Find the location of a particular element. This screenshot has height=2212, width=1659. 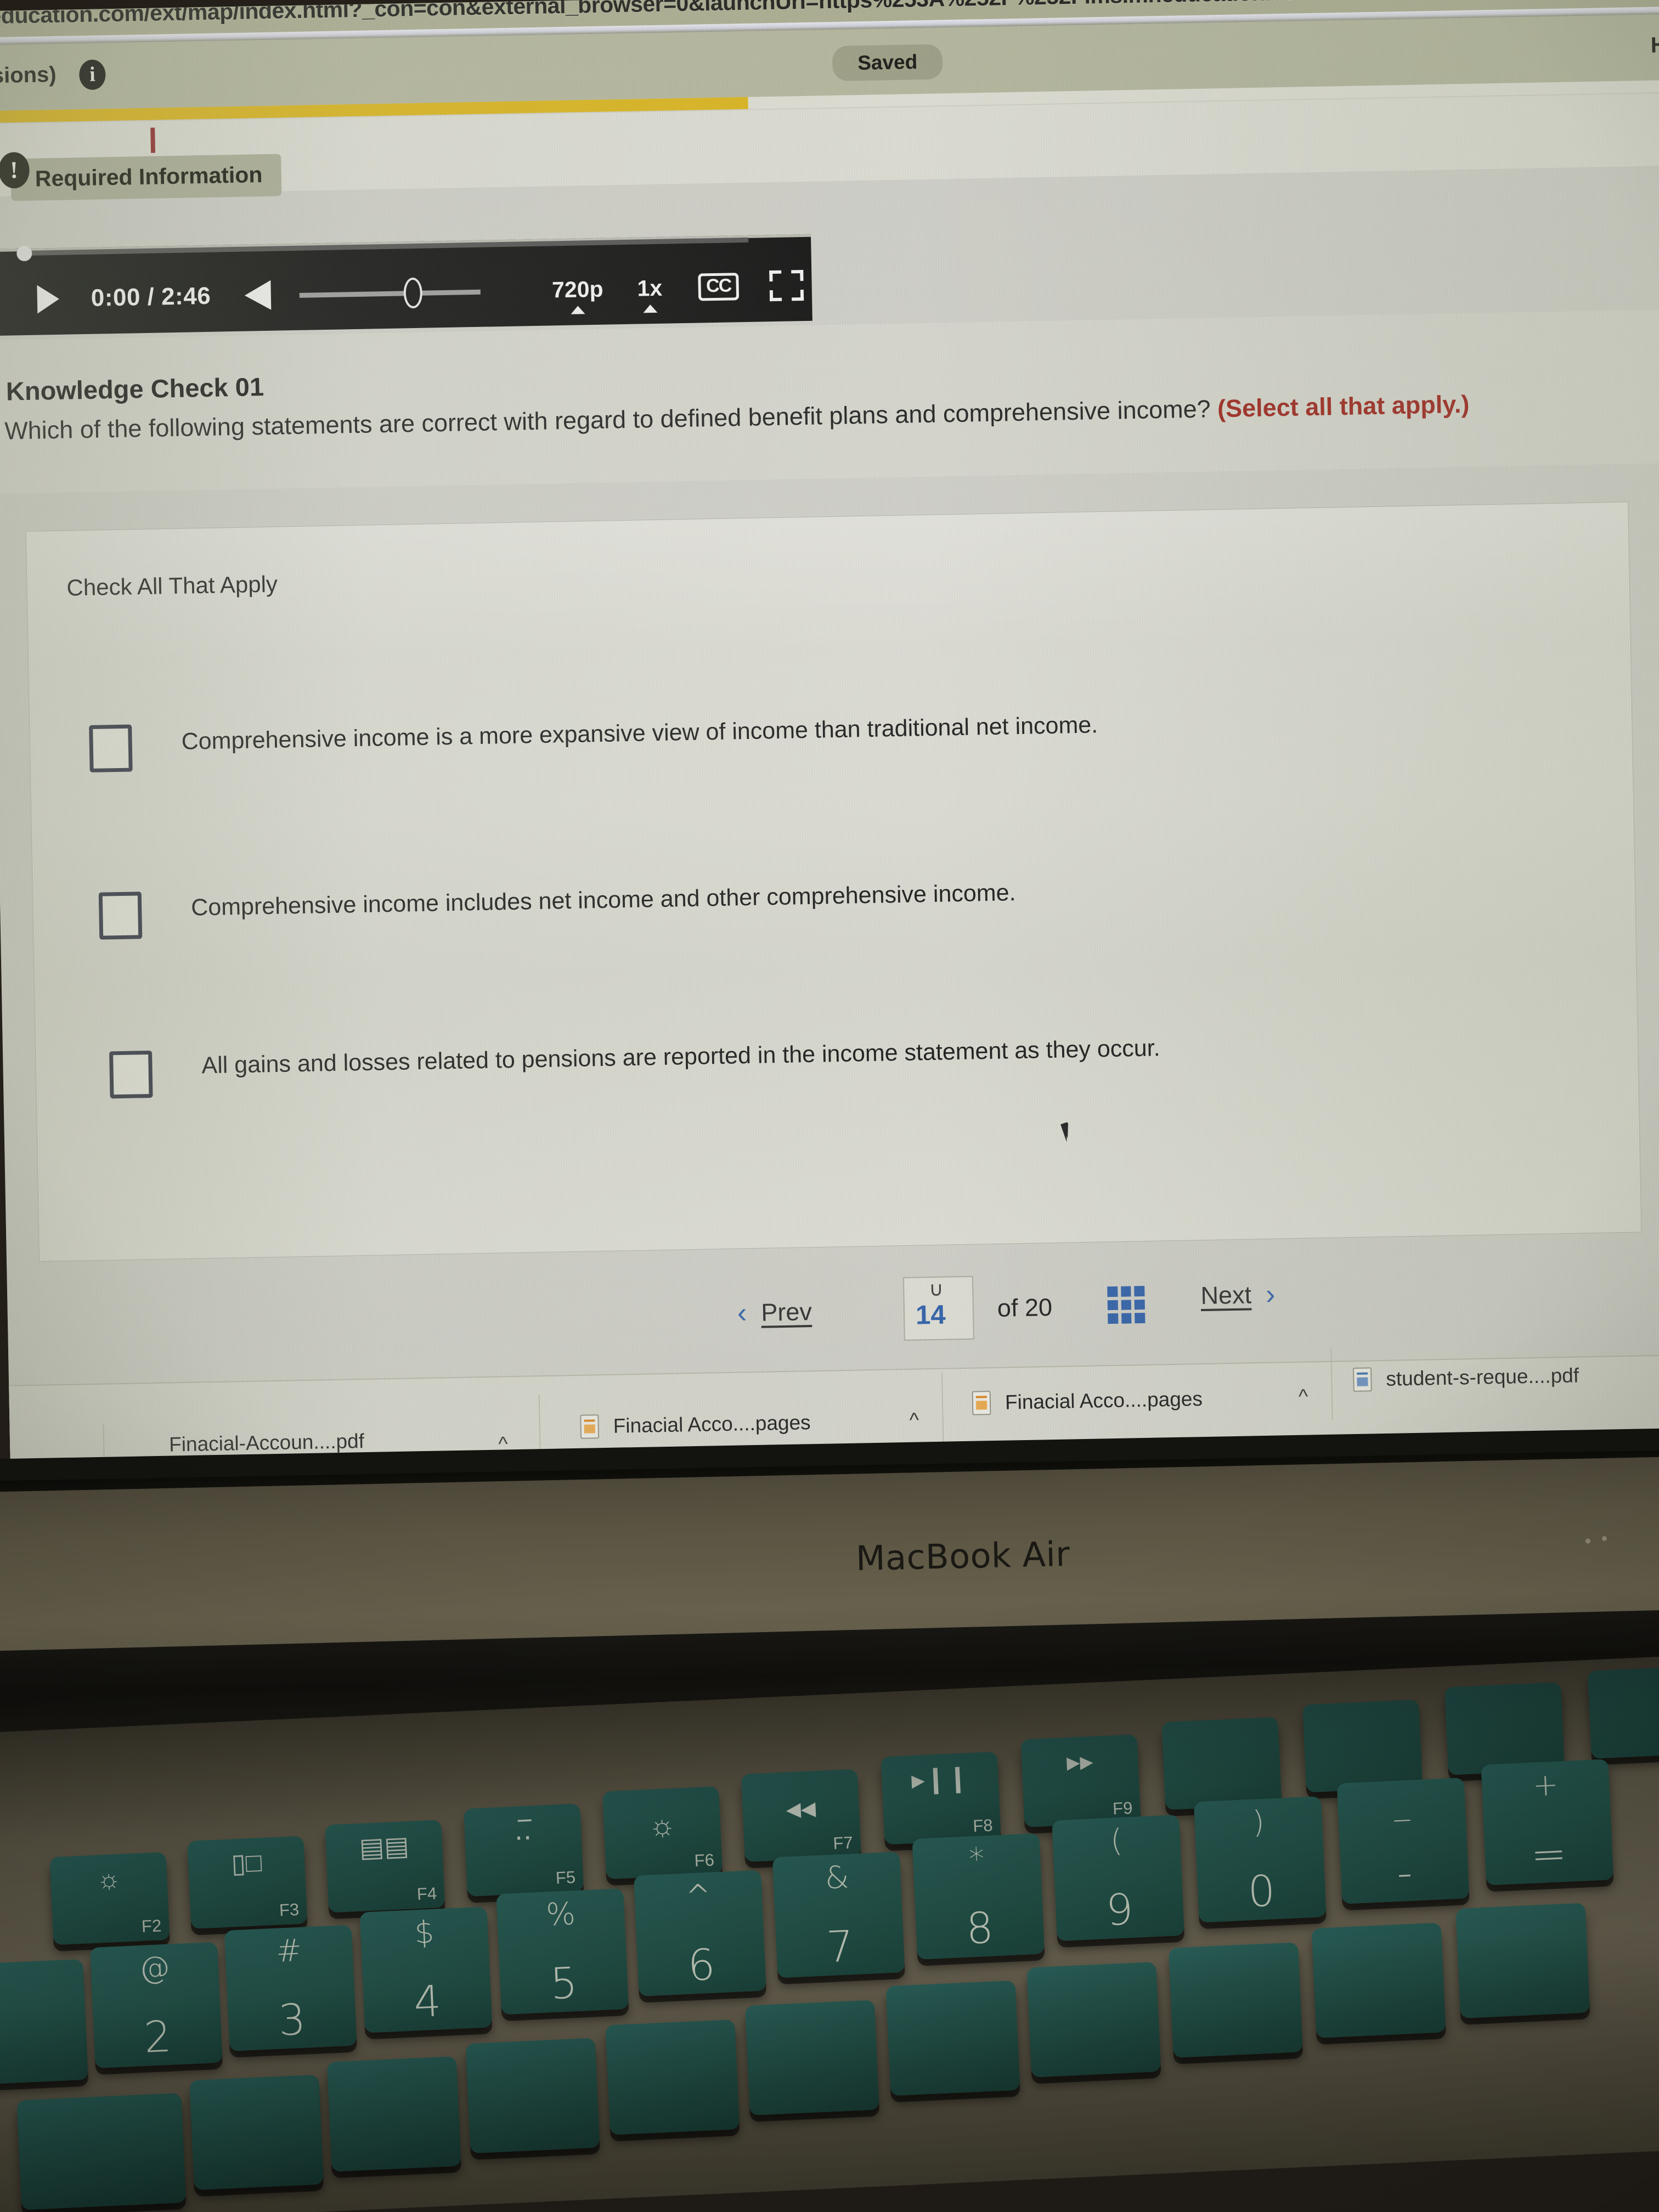

deck-indicator-dots is located at coordinates (1602, 1541).